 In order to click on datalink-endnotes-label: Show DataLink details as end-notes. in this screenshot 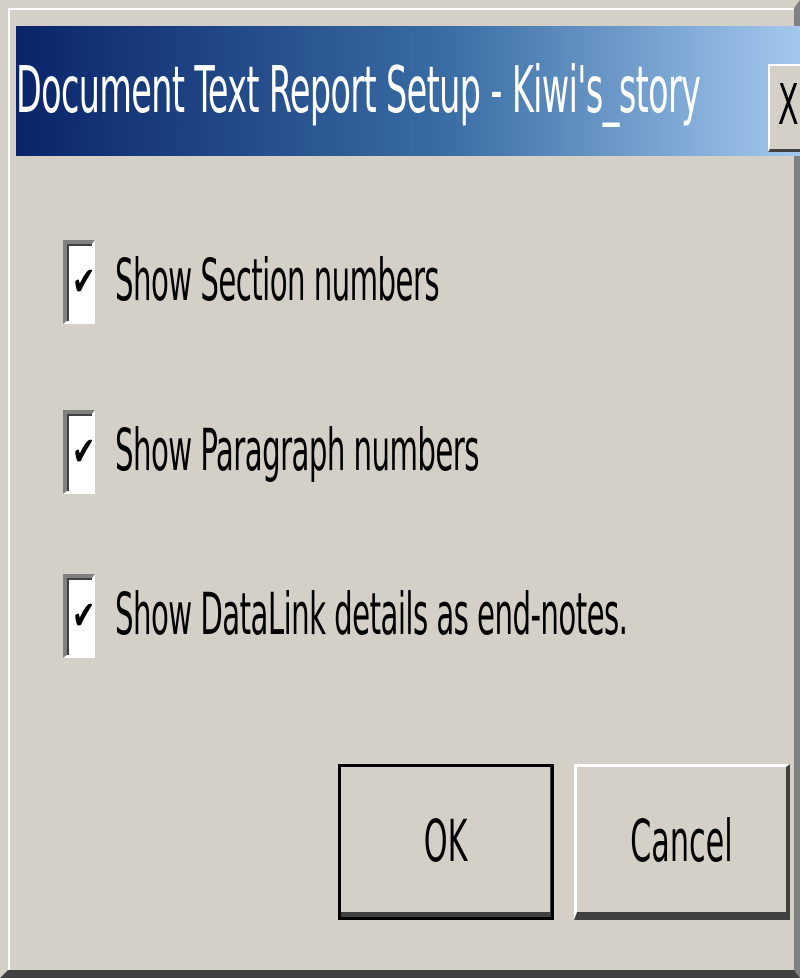, I will do `click(371, 614)`.